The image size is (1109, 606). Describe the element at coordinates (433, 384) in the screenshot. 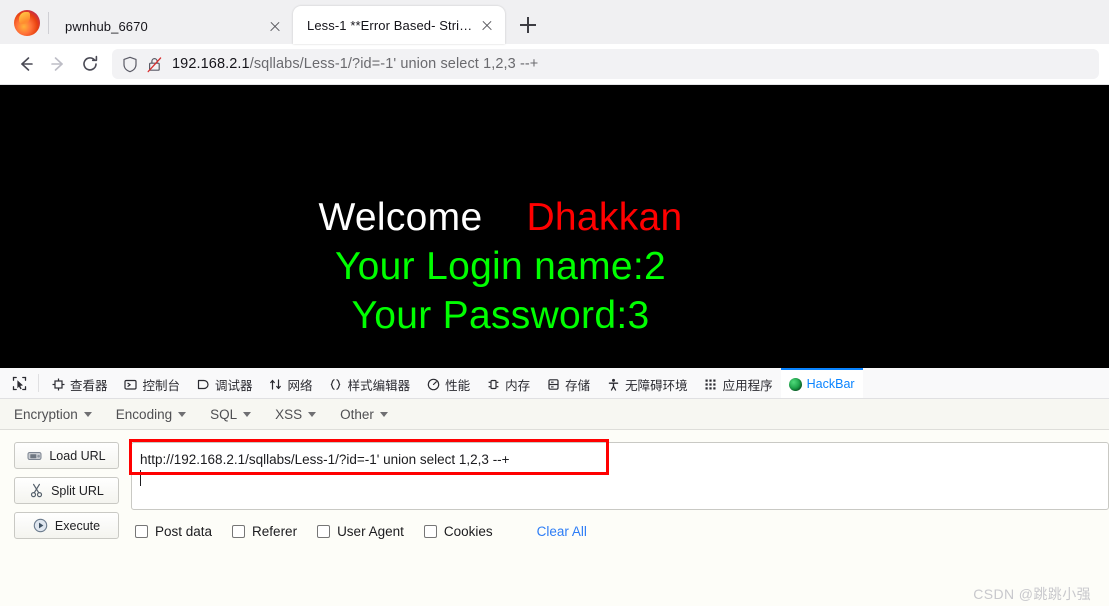

I see `performance-icon` at that location.